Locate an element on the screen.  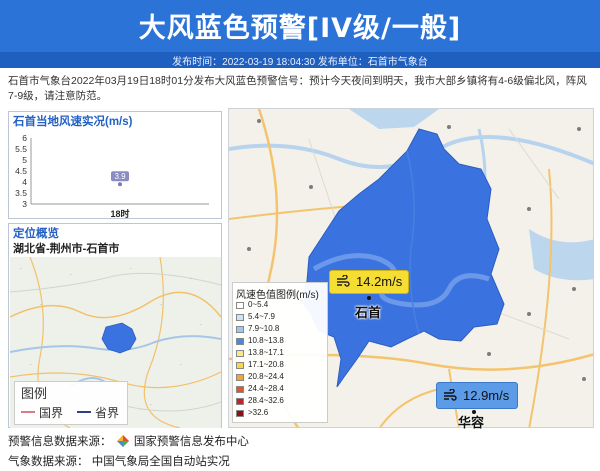
header-banner: 大风蓝色预警[IV级/一般] is located at coordinates (300, 26).